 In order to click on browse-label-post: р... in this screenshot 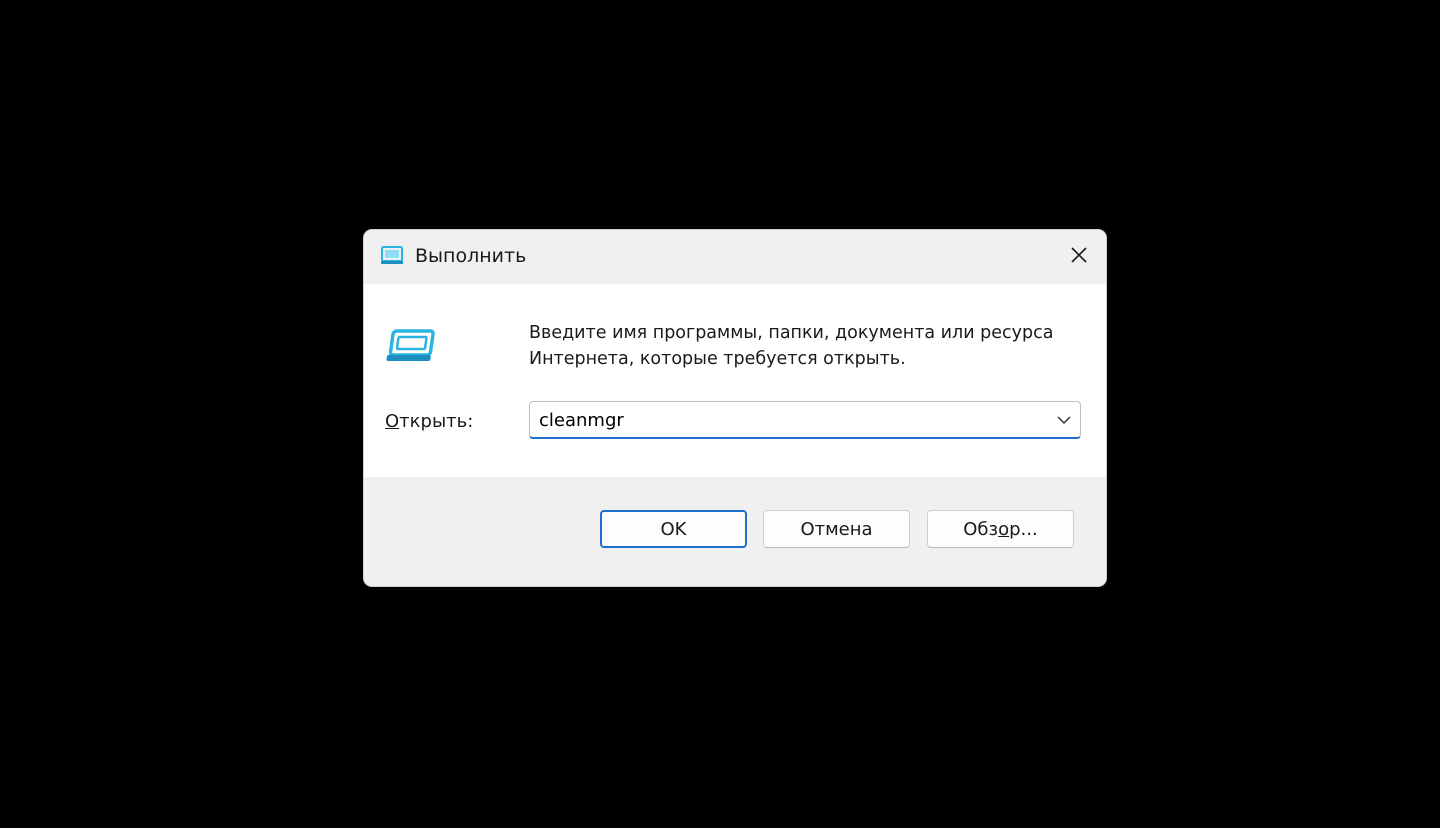, I will do `click(1023, 529)`.